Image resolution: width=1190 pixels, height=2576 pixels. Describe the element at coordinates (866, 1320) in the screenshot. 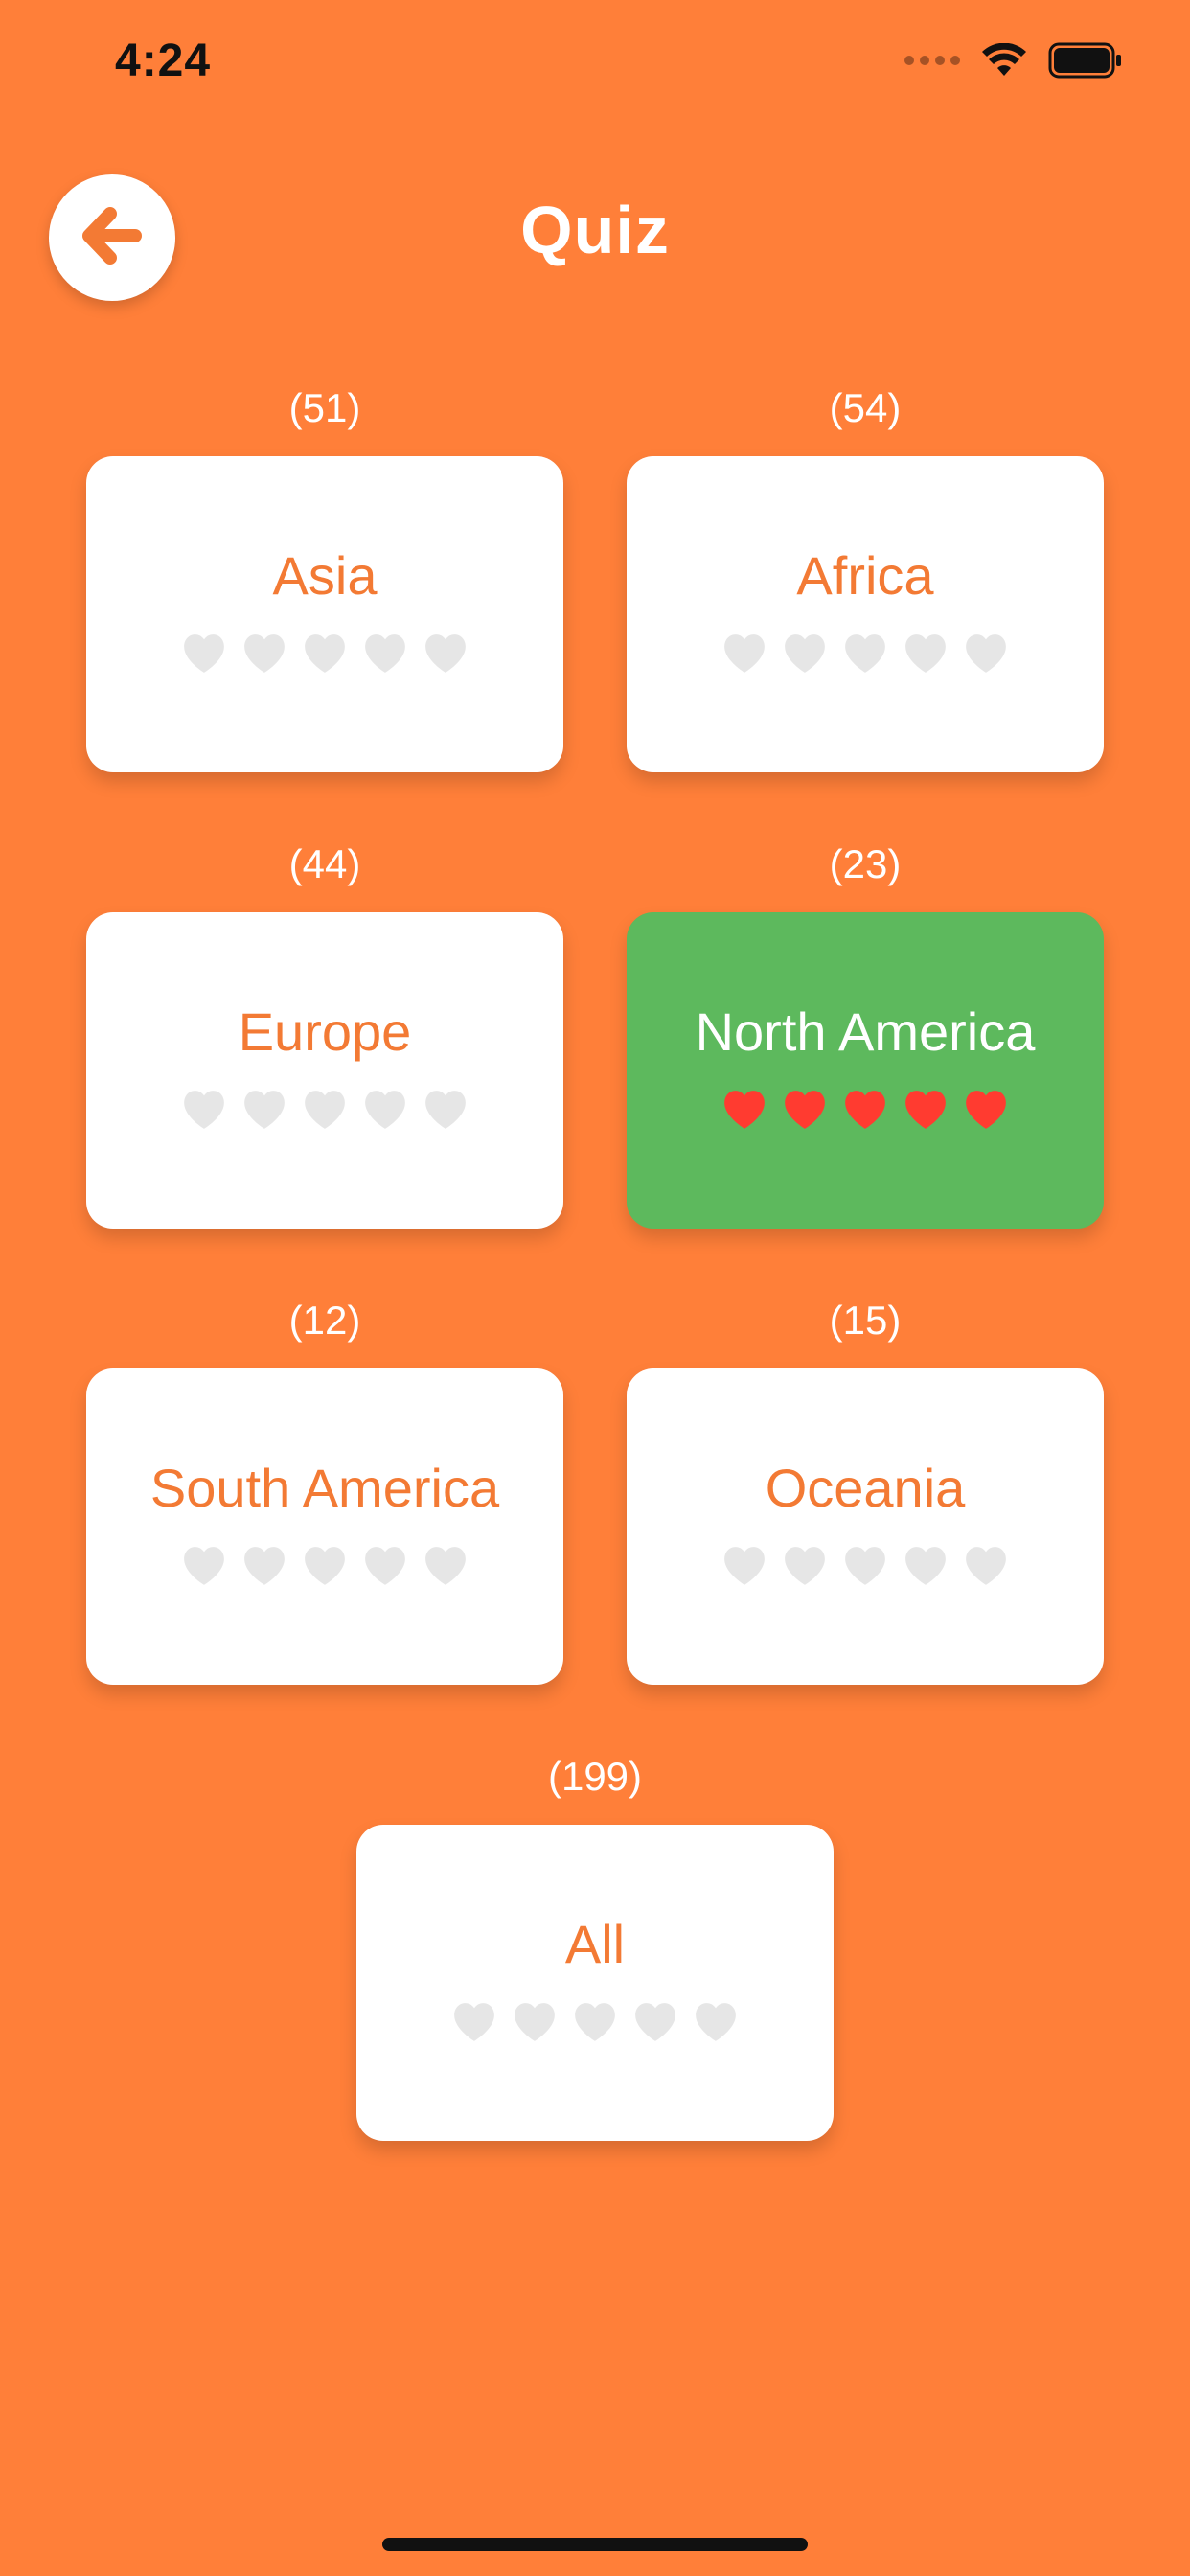

I see `question-count: (15)` at that location.